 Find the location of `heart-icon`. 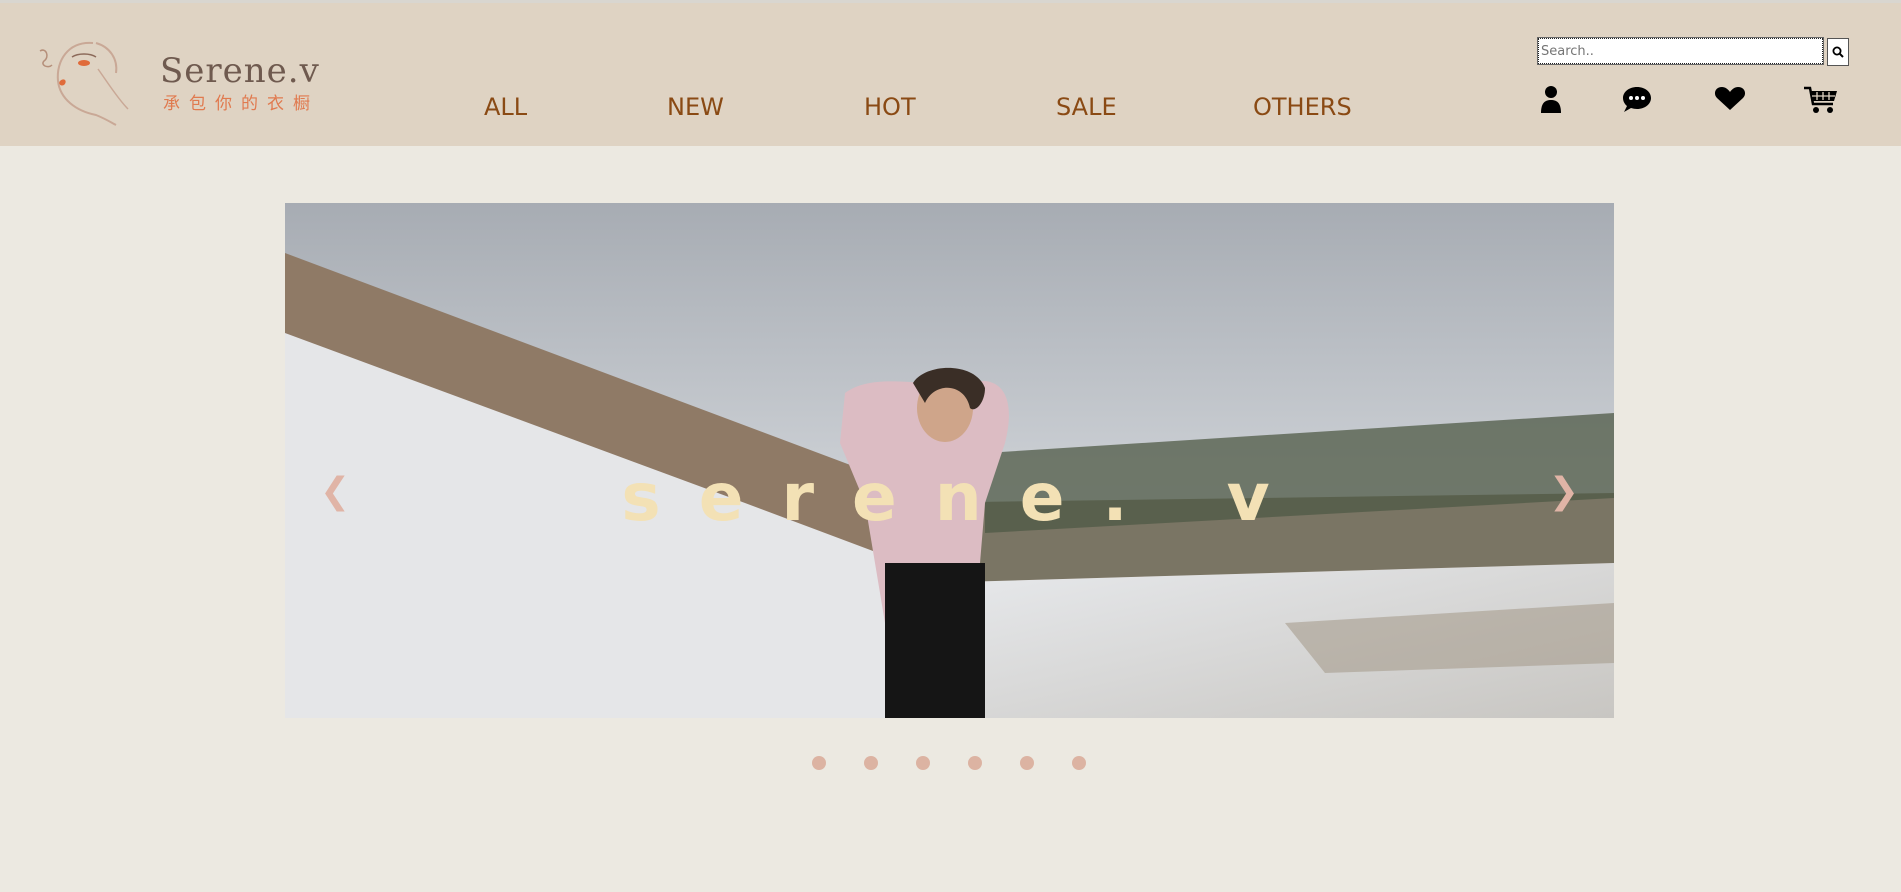

heart-icon is located at coordinates (1730, 98).